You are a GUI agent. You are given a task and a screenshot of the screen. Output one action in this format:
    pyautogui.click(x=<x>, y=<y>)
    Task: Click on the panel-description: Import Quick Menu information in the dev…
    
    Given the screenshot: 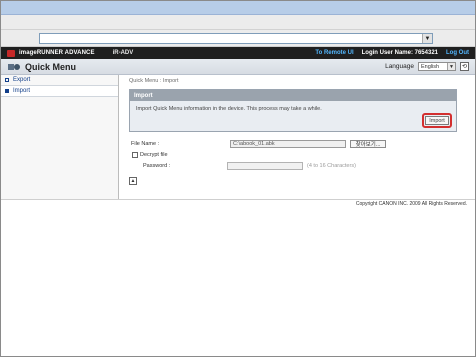 What is the action you would take?
    pyautogui.click(x=229, y=109)
    